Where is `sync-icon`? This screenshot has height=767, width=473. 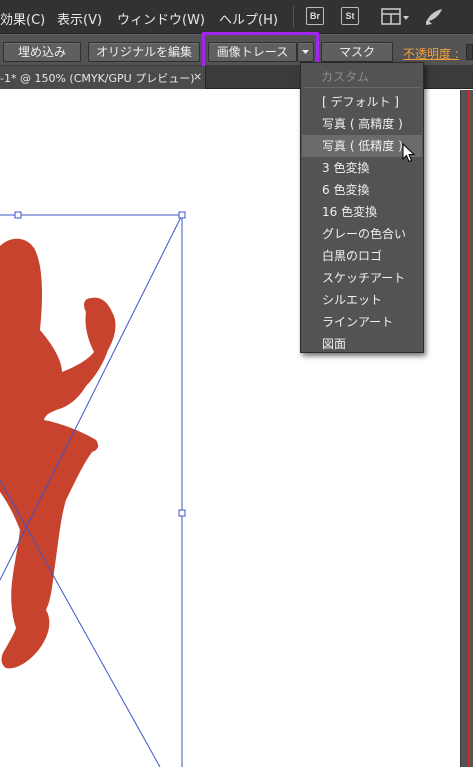
sync-icon is located at coordinates (434, 17).